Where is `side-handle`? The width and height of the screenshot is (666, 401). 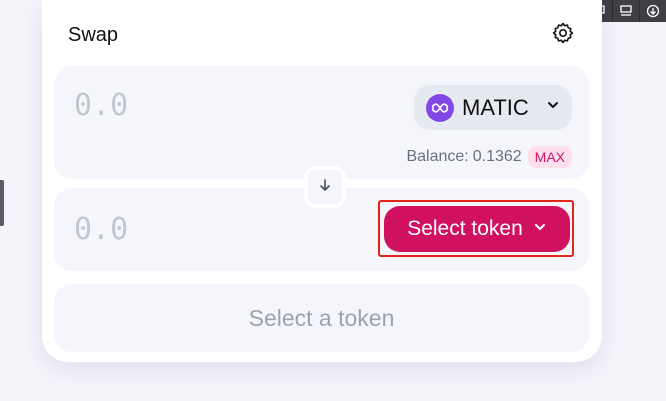
side-handle is located at coordinates (2, 203).